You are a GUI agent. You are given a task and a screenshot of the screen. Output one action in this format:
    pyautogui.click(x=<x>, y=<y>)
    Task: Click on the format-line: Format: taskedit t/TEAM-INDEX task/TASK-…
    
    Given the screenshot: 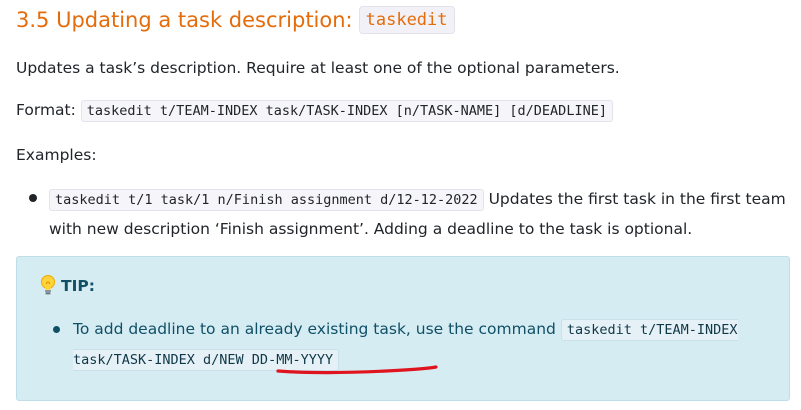 What is the action you would take?
    pyautogui.click(x=314, y=110)
    